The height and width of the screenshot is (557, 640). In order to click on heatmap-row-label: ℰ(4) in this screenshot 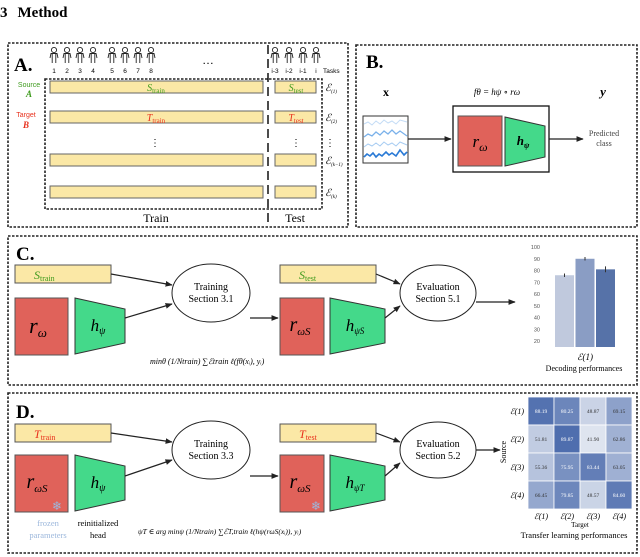, I will do `click(517, 495)`.